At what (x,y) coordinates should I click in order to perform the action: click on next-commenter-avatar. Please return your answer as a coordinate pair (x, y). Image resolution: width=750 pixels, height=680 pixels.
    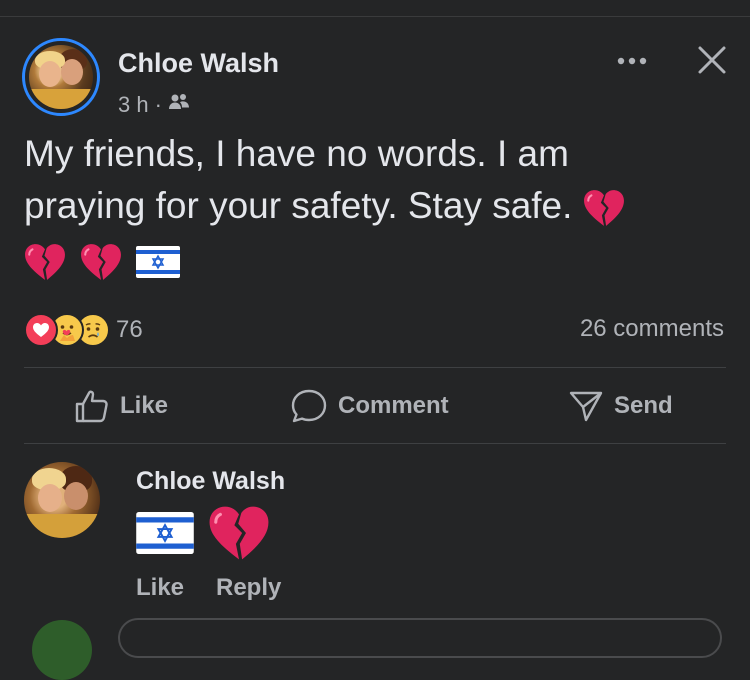
    Looking at the image, I should click on (62, 650).